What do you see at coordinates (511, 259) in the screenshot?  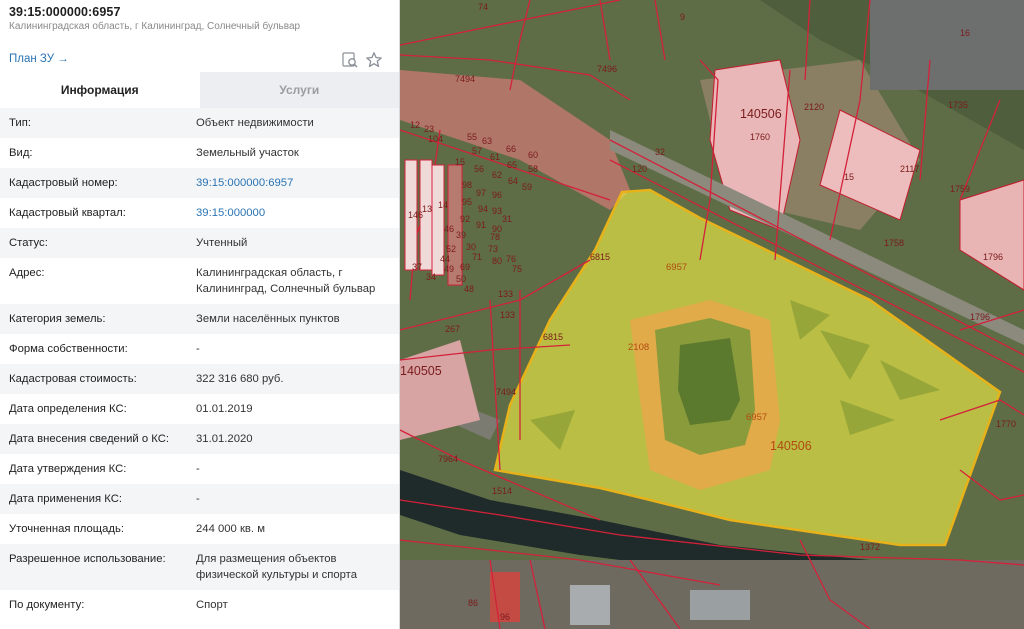 I see `map-label: 76` at bounding box center [511, 259].